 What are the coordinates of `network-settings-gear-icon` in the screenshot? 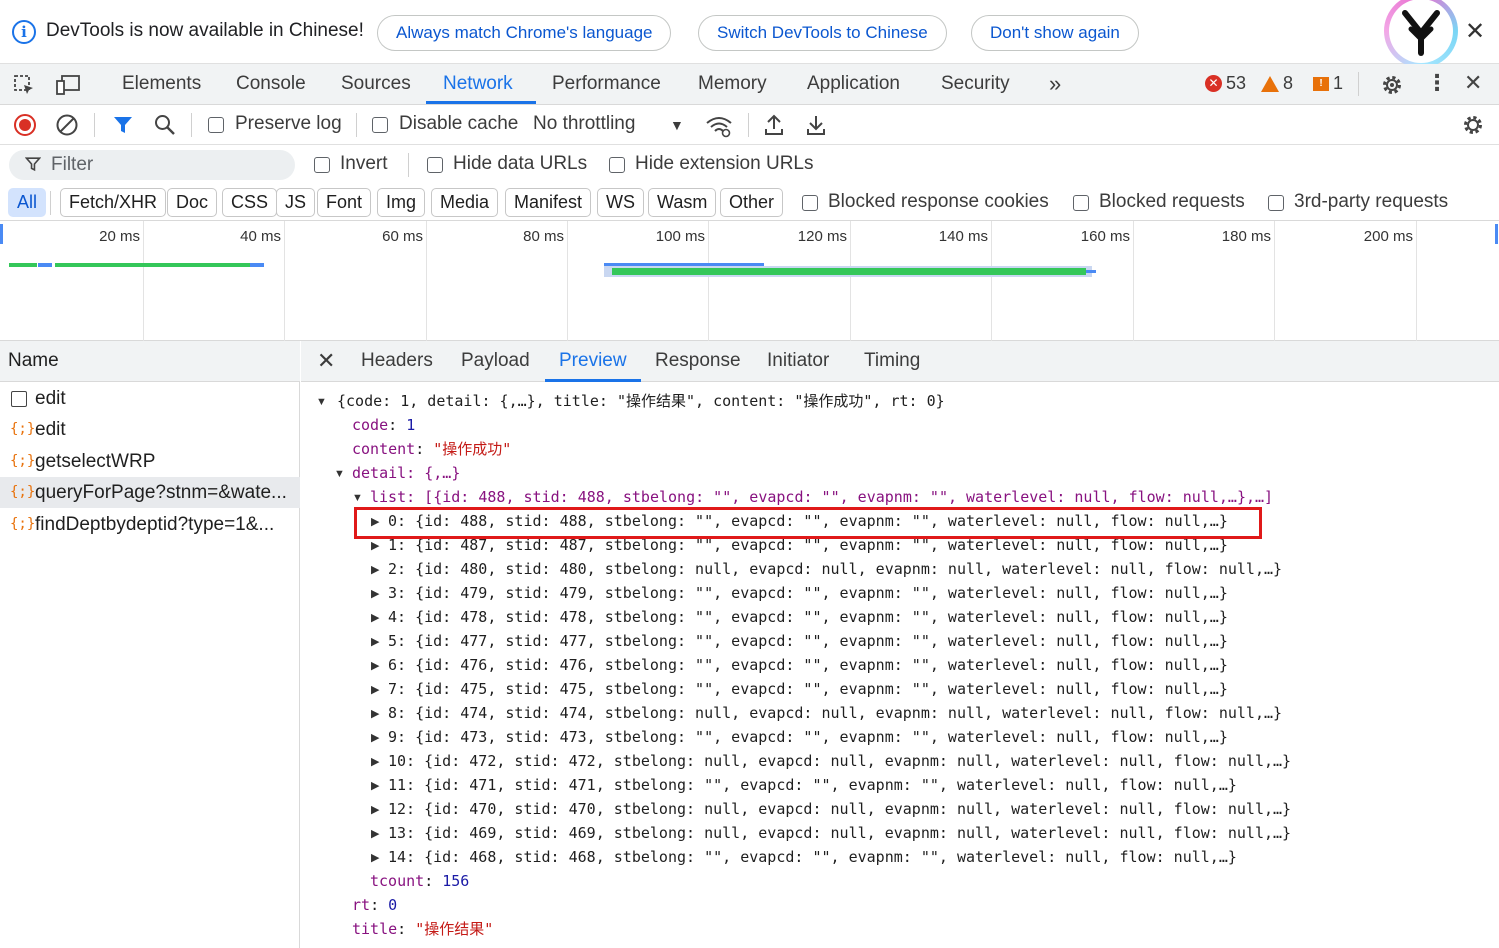 It's located at (1473, 125).